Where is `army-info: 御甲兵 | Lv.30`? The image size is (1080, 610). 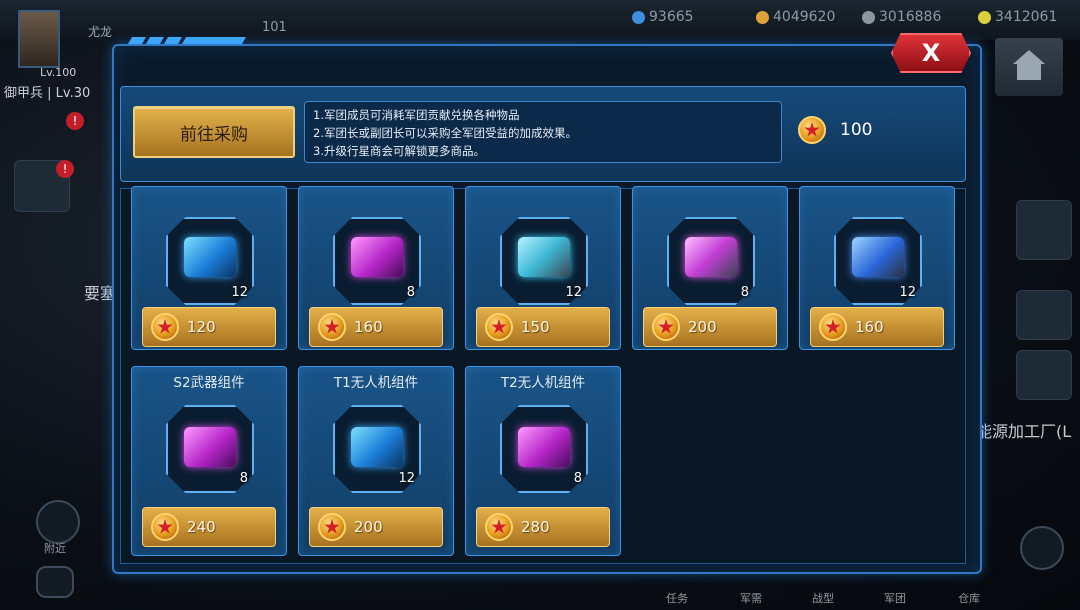
army-info: 御甲兵 | Lv.30 is located at coordinates (47, 93).